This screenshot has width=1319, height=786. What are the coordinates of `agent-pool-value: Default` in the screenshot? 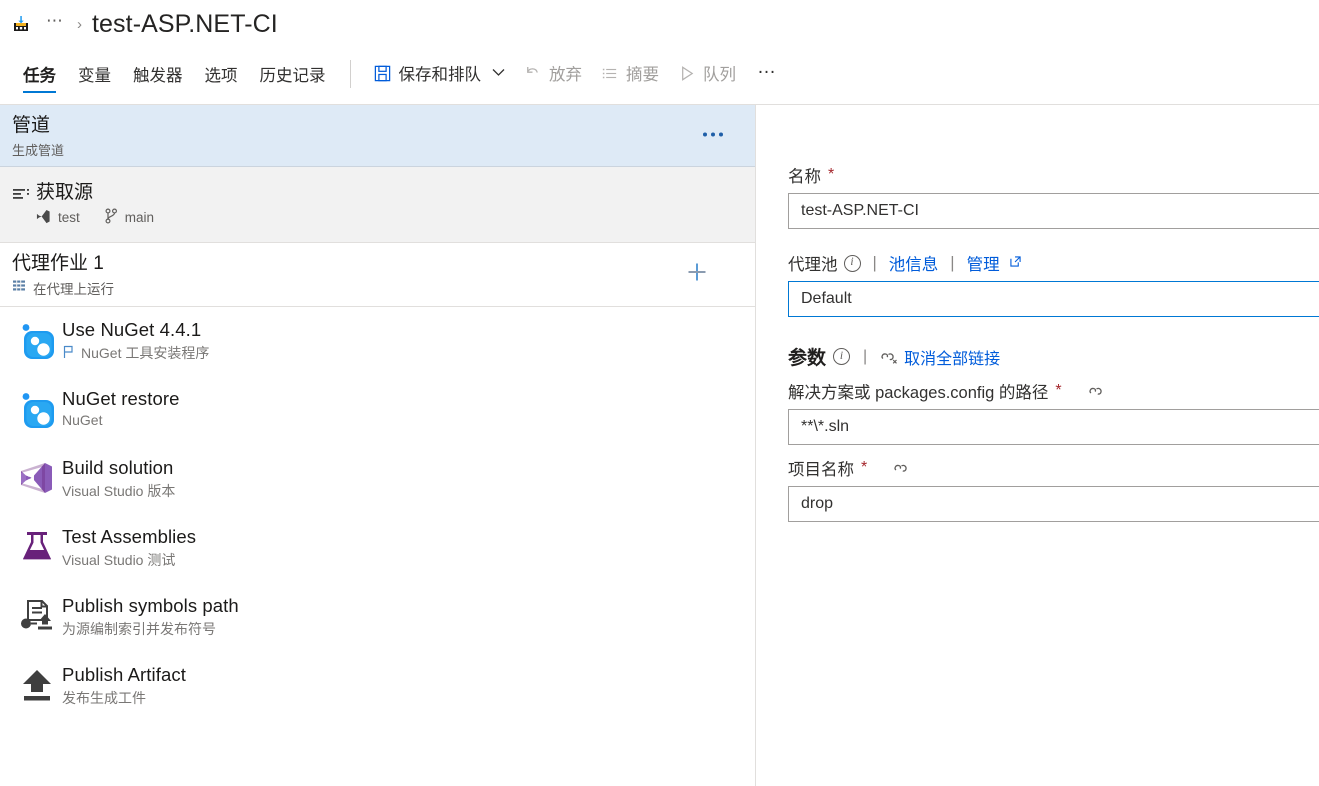 It's located at (826, 298).